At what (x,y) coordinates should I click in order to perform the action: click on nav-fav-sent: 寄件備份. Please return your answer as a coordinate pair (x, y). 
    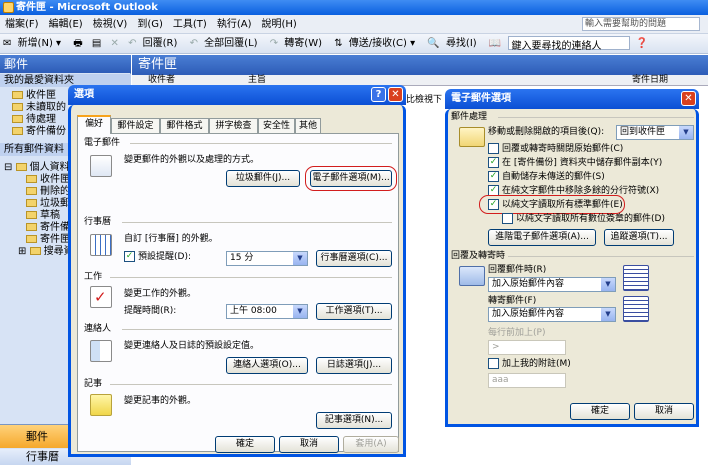
    Looking at the image, I should click on (39, 132).